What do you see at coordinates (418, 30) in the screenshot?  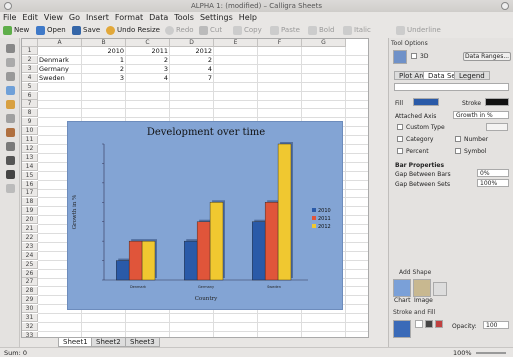 I see `underline-button: Underline` at bounding box center [418, 30].